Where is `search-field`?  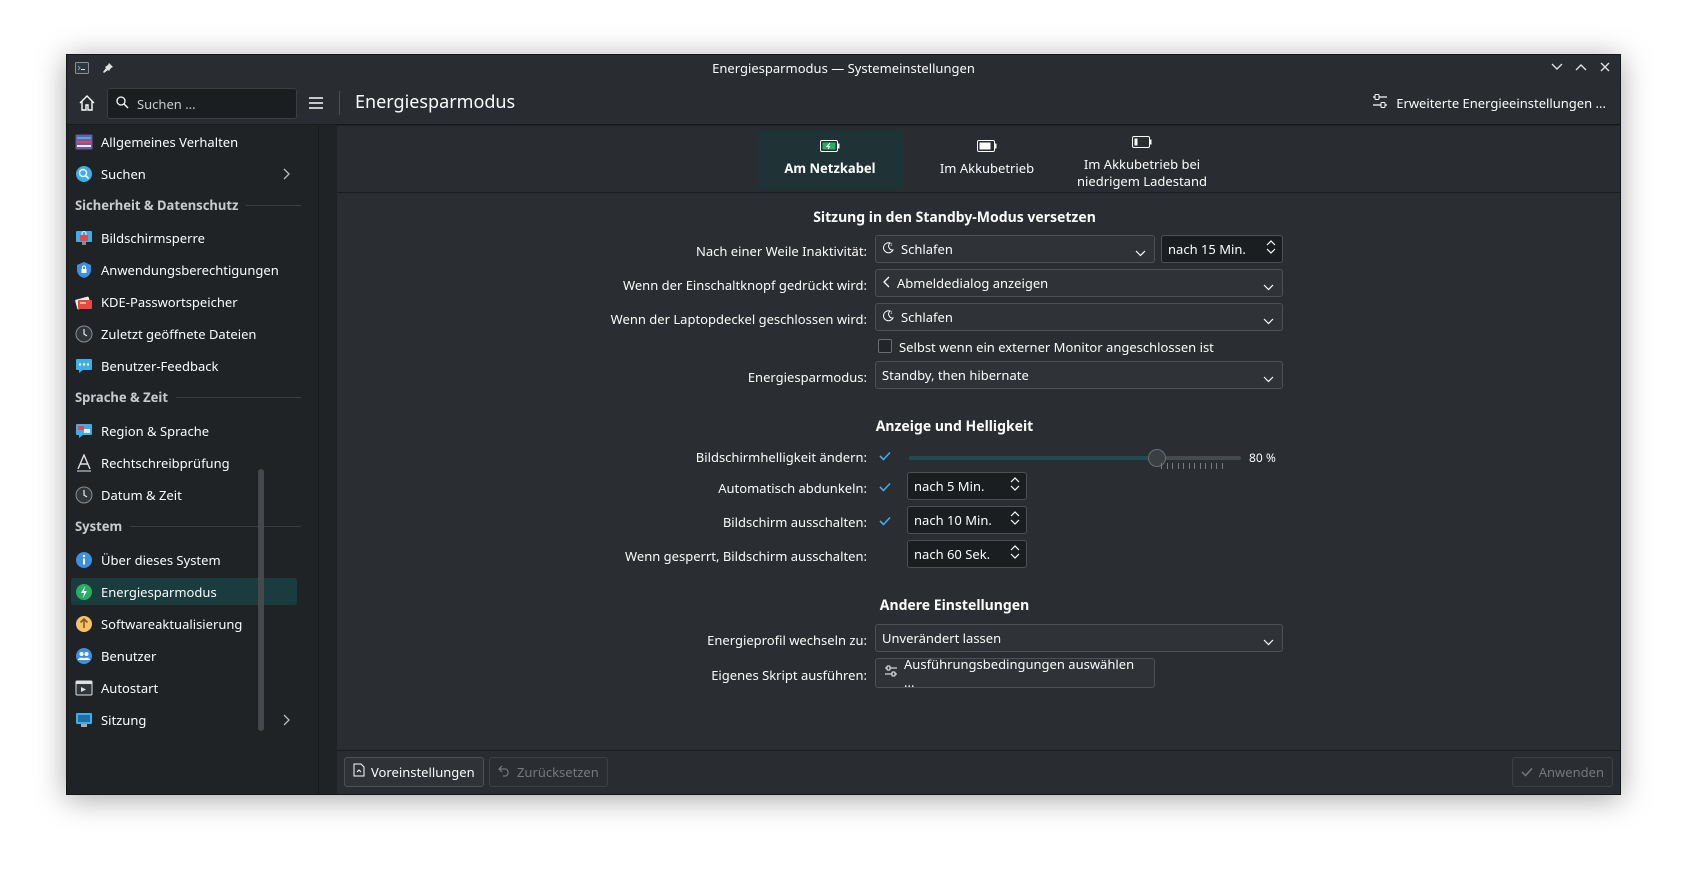 search-field is located at coordinates (202, 103).